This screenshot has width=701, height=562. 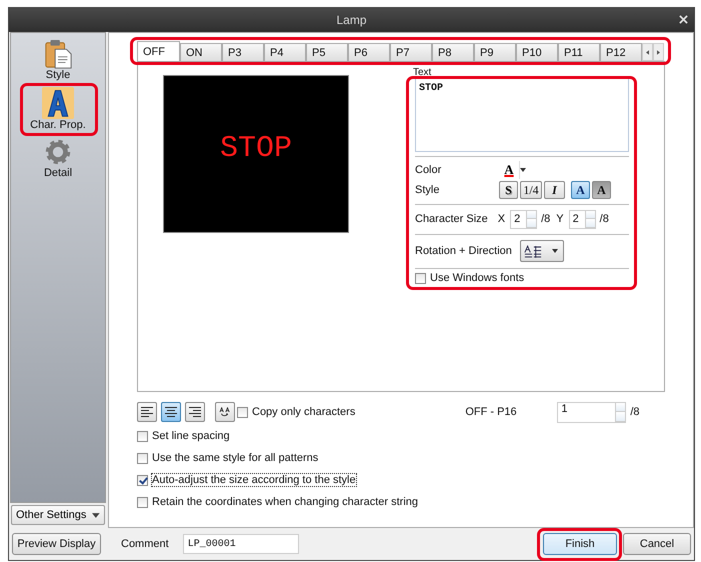 What do you see at coordinates (453, 52) in the screenshot?
I see `tab: P8` at bounding box center [453, 52].